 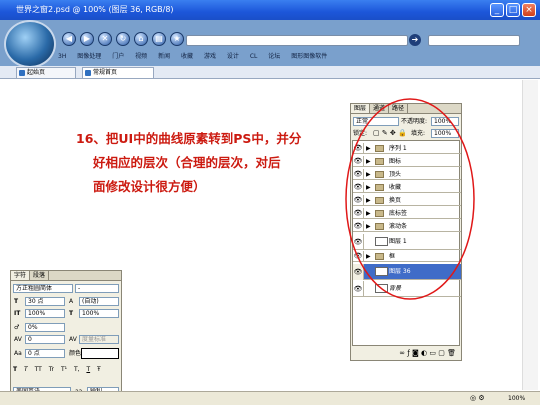 What do you see at coordinates (18, 339) in the screenshot?
I see `tracking-icon: AV` at bounding box center [18, 339].